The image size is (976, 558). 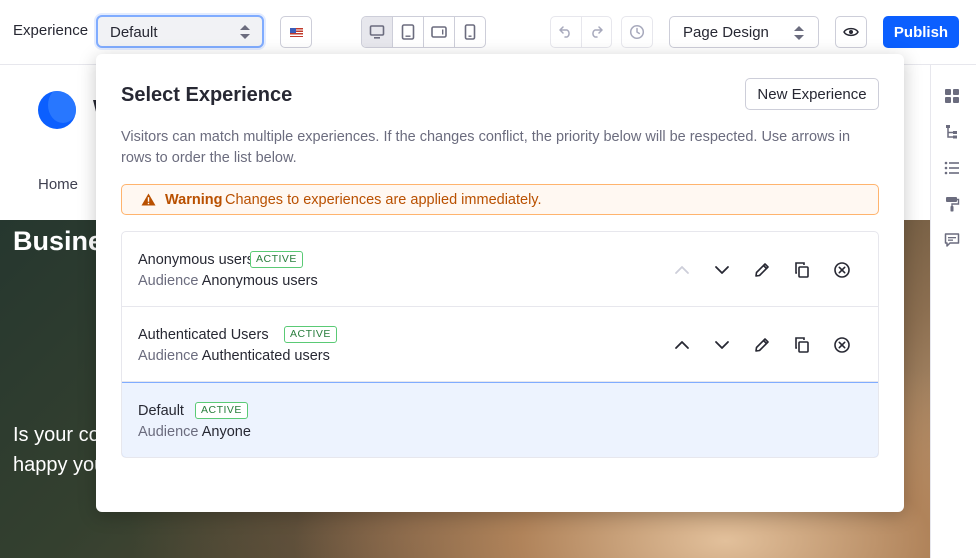 I want to click on history-icon, so click(x=637, y=32).